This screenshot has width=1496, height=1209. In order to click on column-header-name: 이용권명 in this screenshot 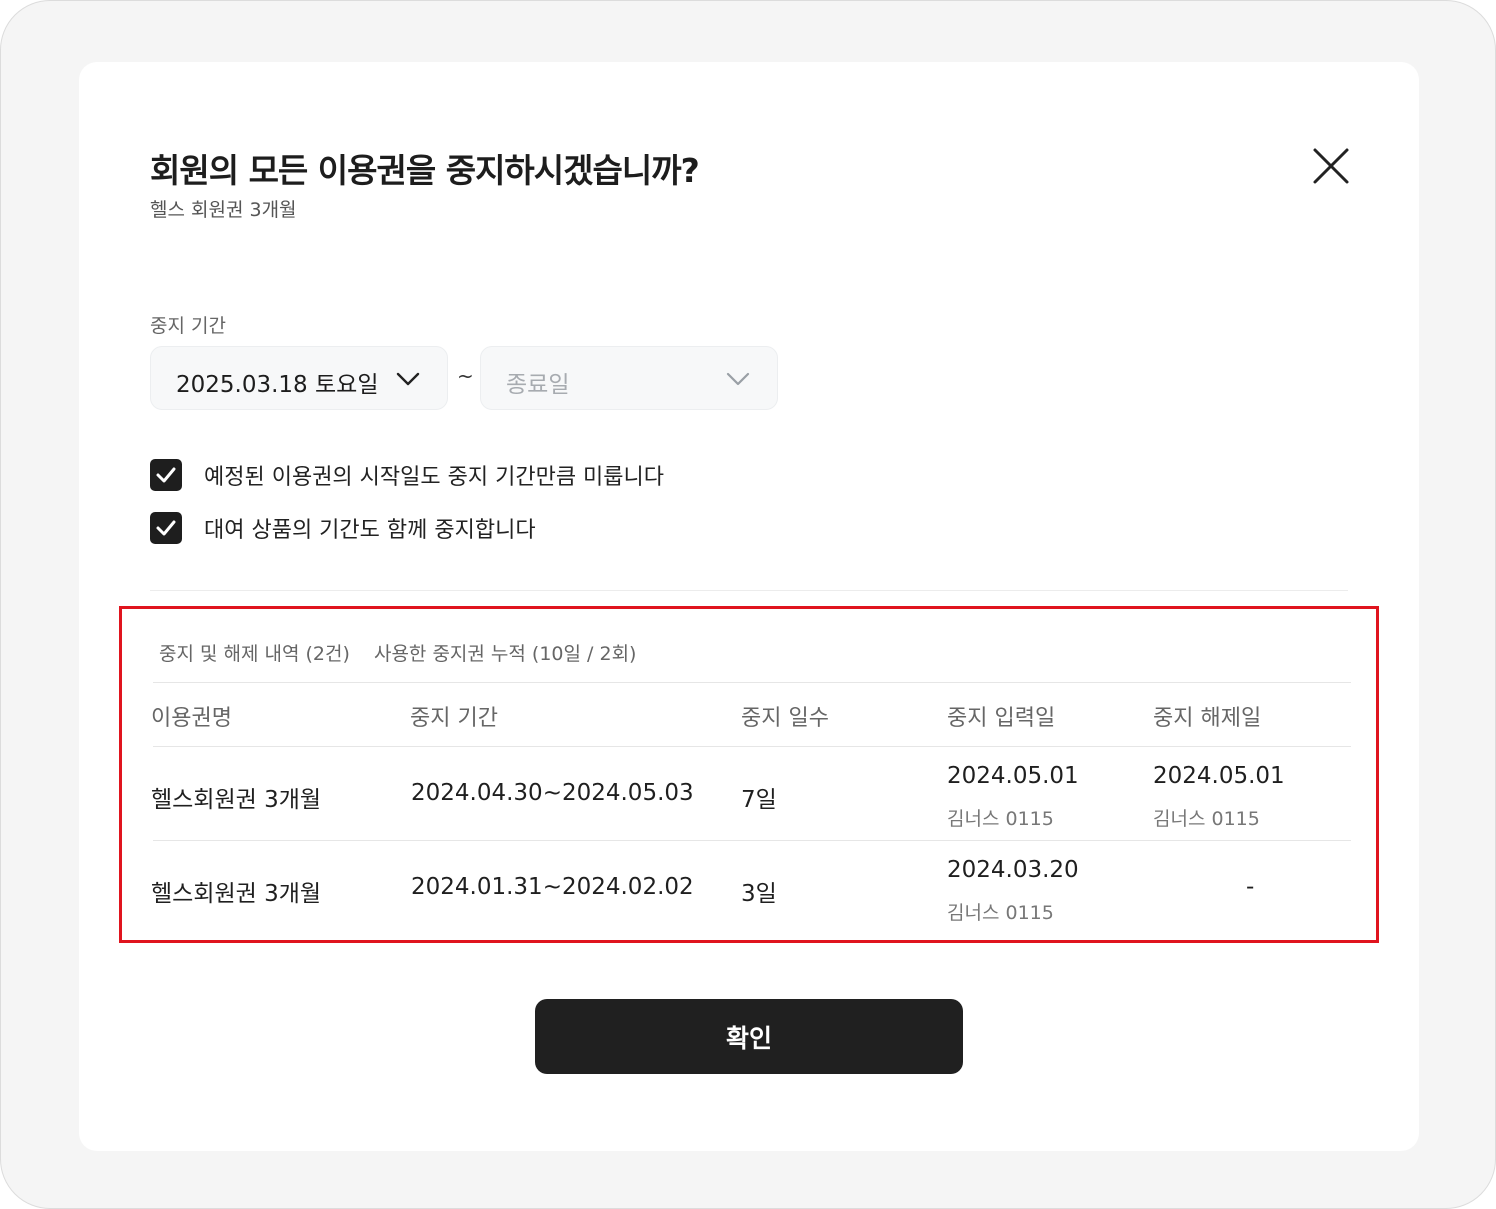, I will do `click(191, 718)`.